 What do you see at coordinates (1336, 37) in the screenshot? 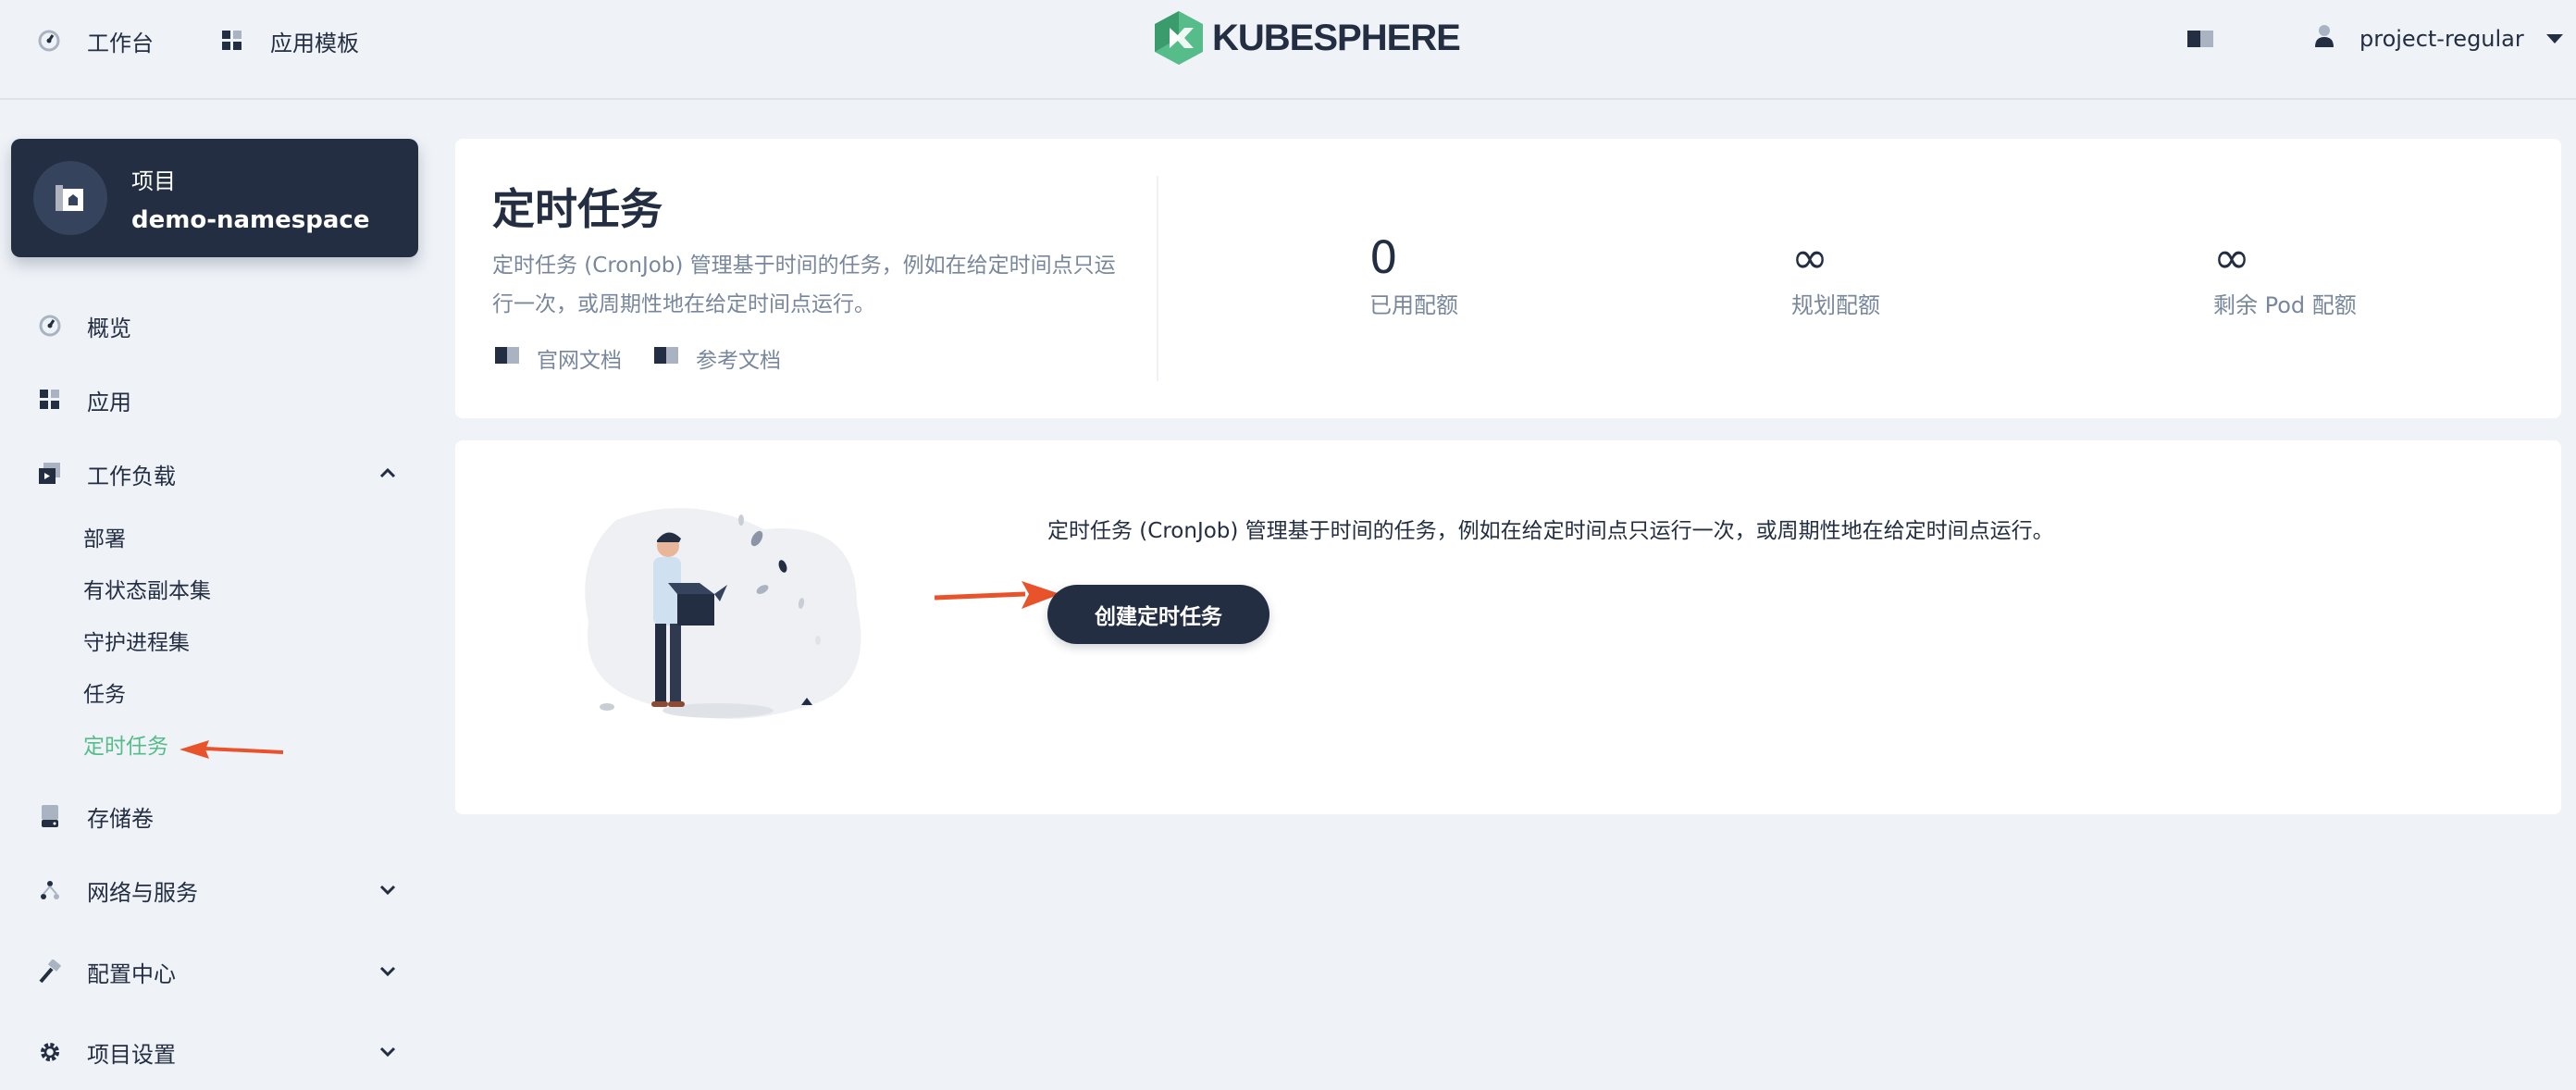
I see `logo-text: KUBESPHERE` at bounding box center [1336, 37].